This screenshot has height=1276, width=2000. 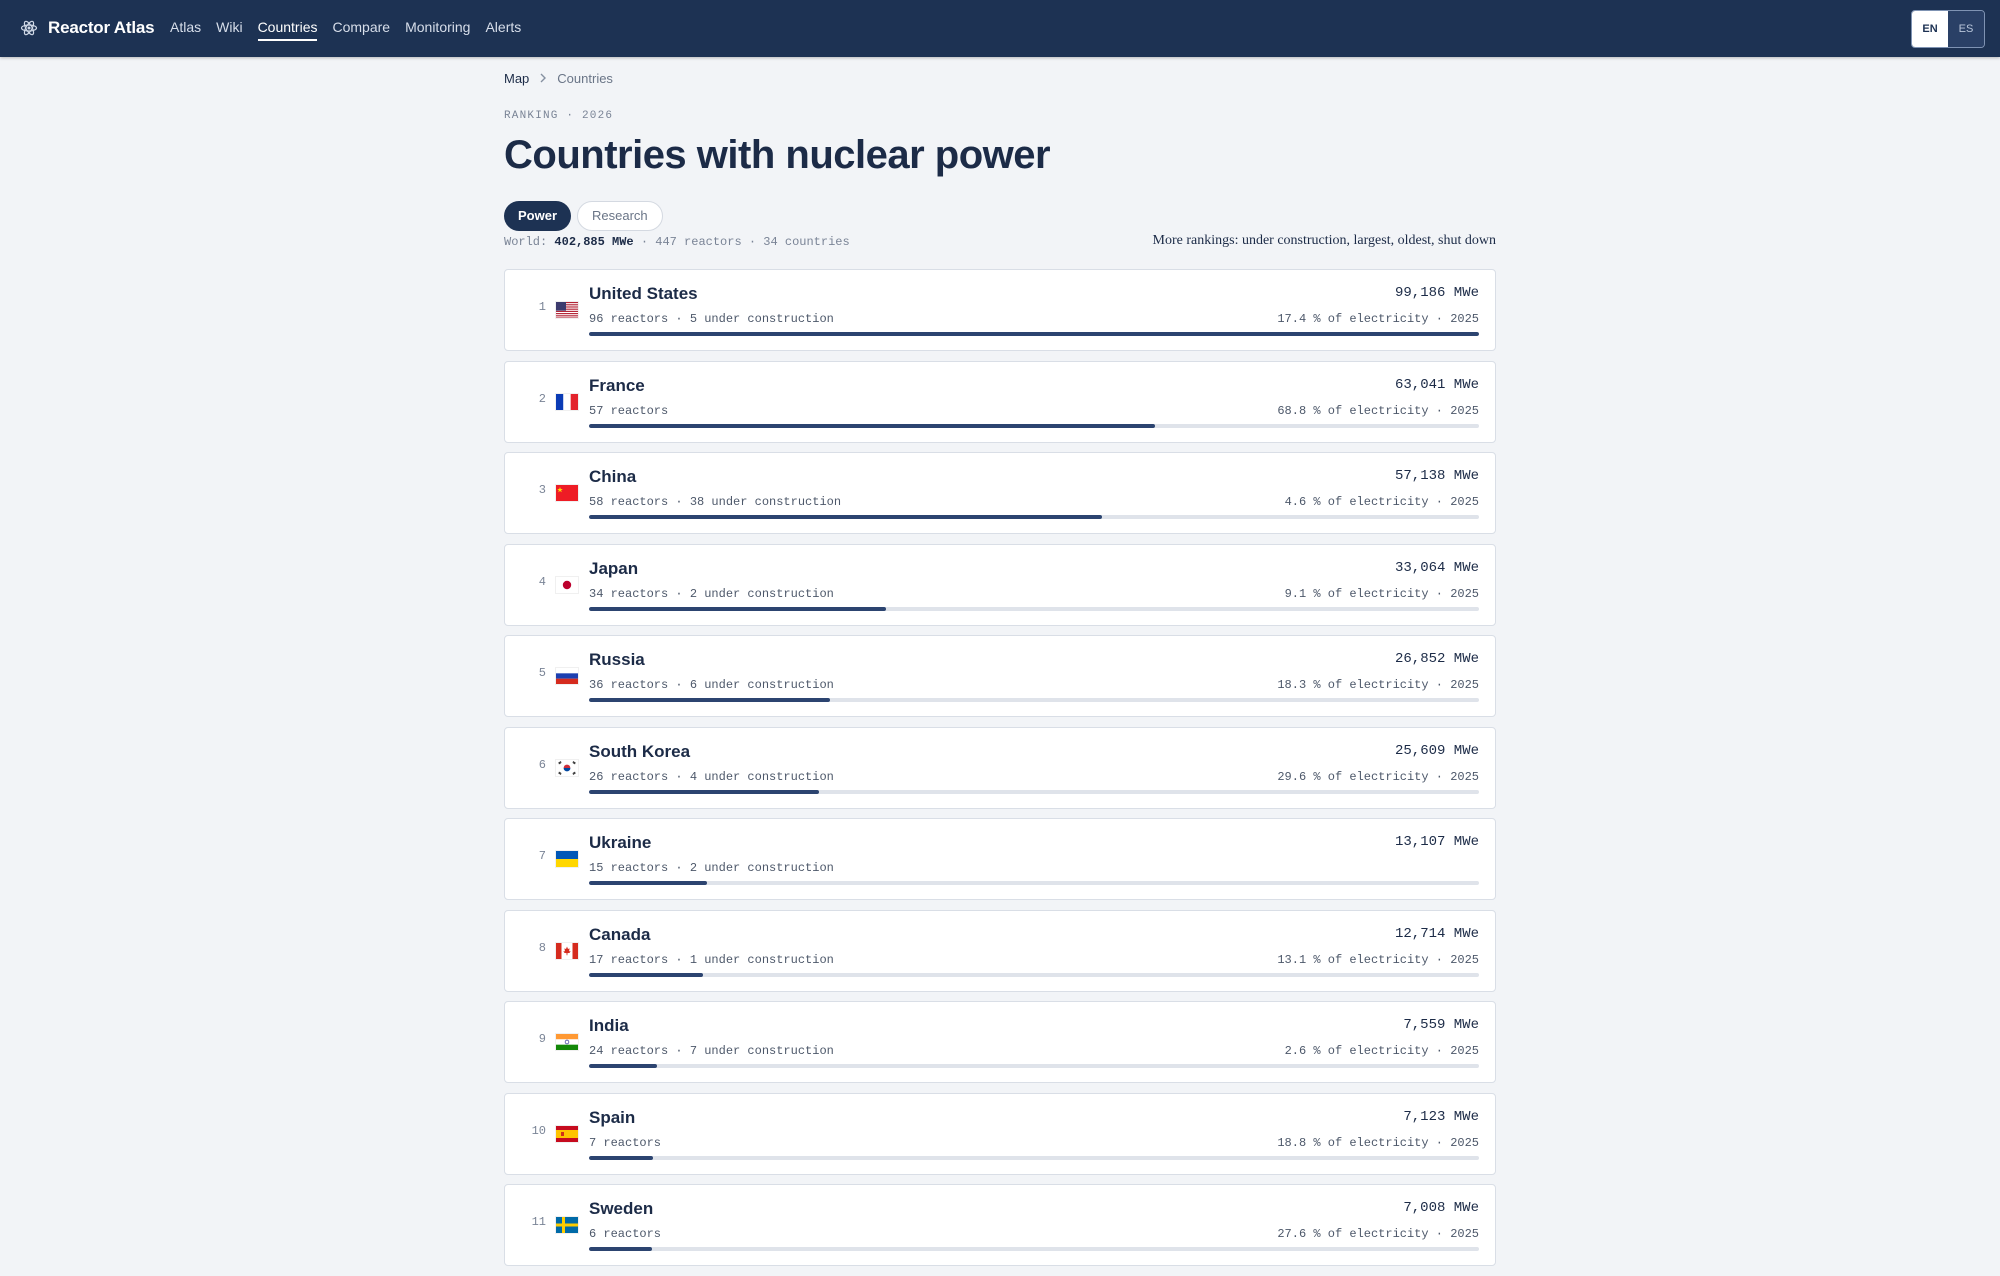 What do you see at coordinates (538, 1222) in the screenshot?
I see `rank-number: 11` at bounding box center [538, 1222].